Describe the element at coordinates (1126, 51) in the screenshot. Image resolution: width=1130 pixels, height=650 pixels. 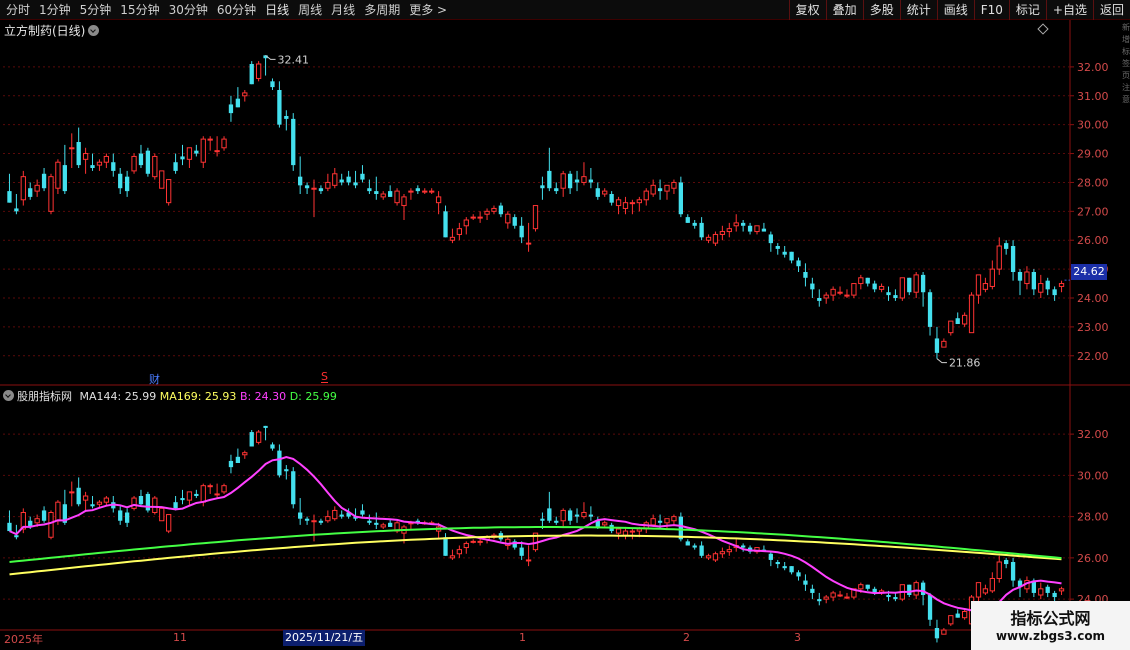
I see `side-strip-char: 标` at that location.